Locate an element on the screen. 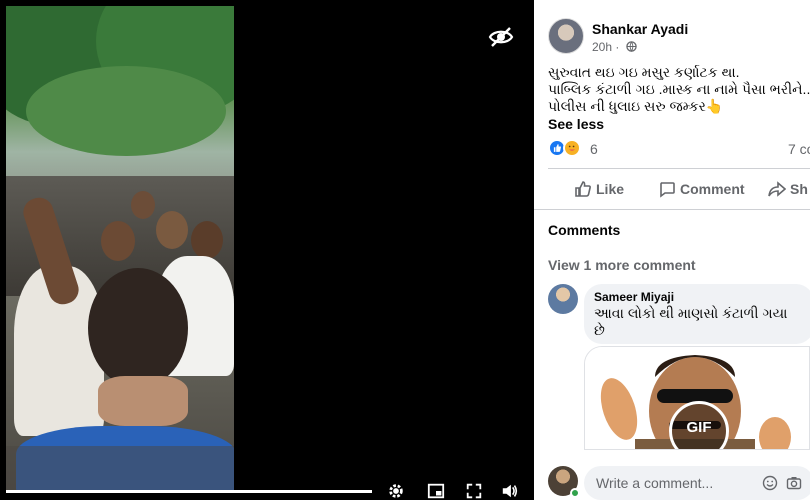  post-time-text: 20h is located at coordinates (602, 47).